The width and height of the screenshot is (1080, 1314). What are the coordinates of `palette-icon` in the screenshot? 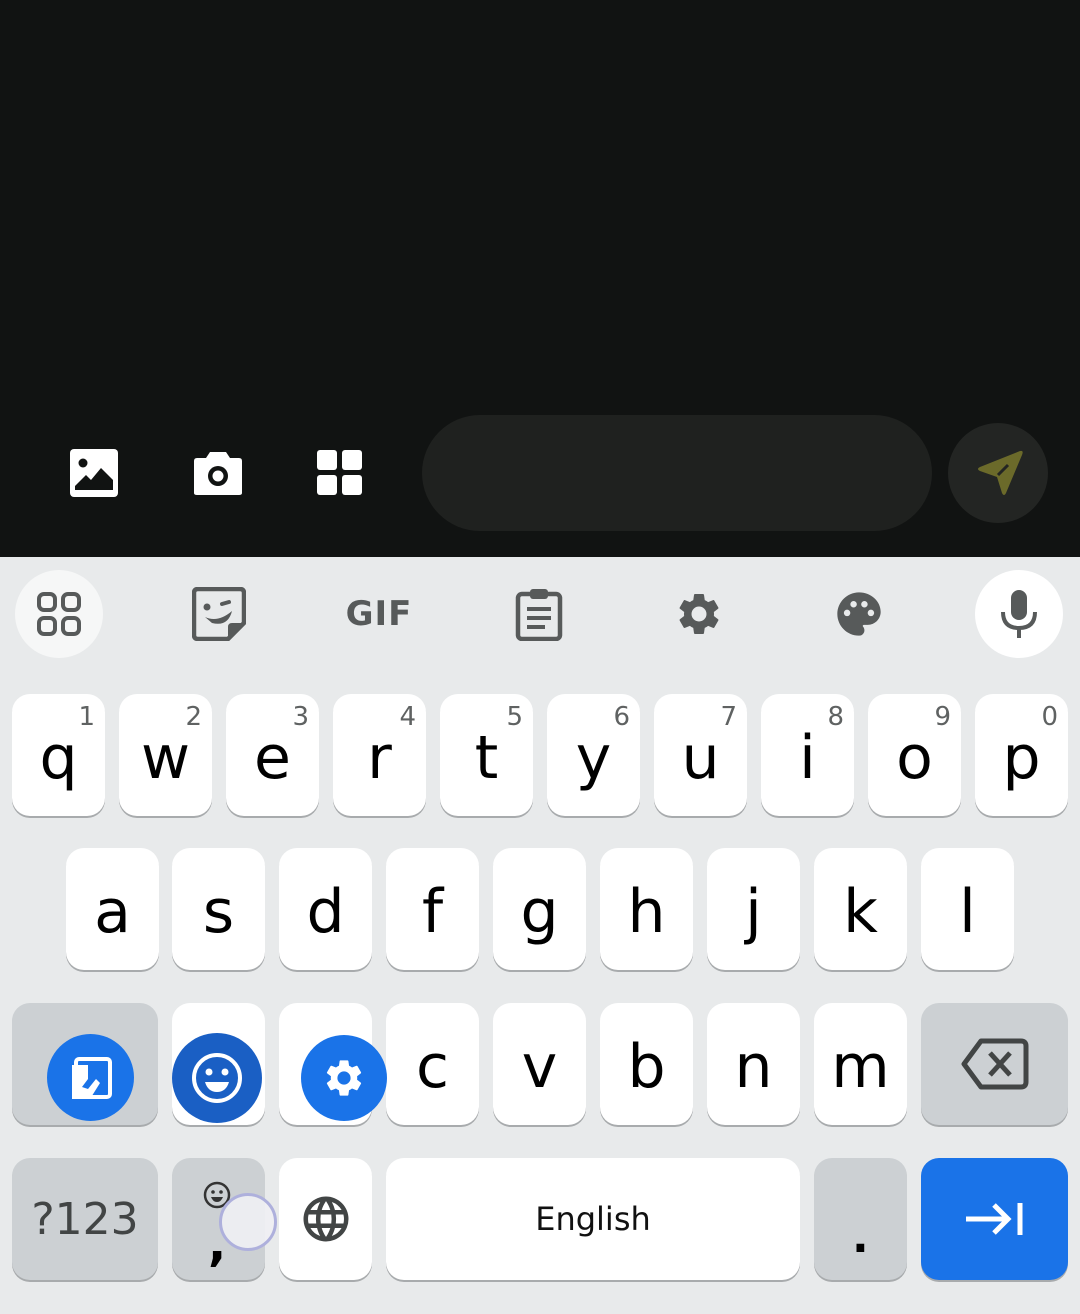 It's located at (859, 614).